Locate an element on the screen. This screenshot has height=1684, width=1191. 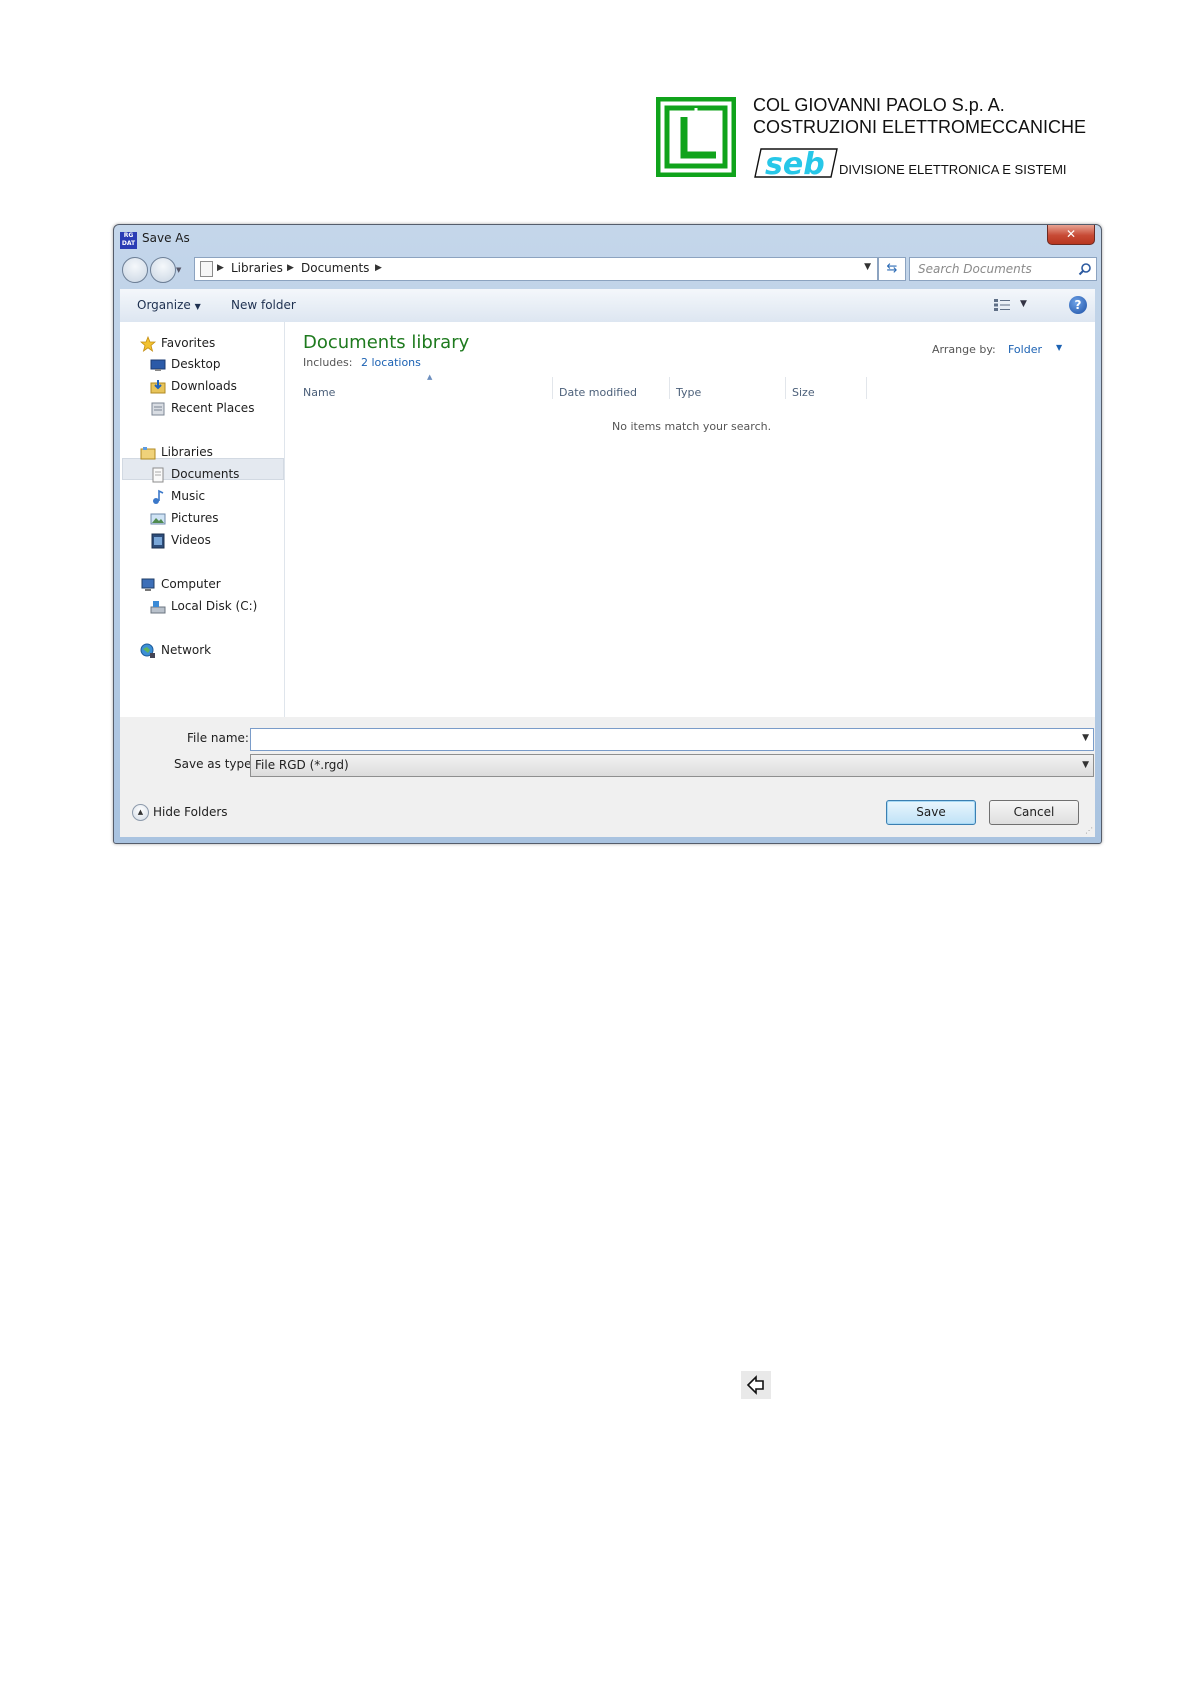
column-header-name: Name is located at coordinates (319, 392).